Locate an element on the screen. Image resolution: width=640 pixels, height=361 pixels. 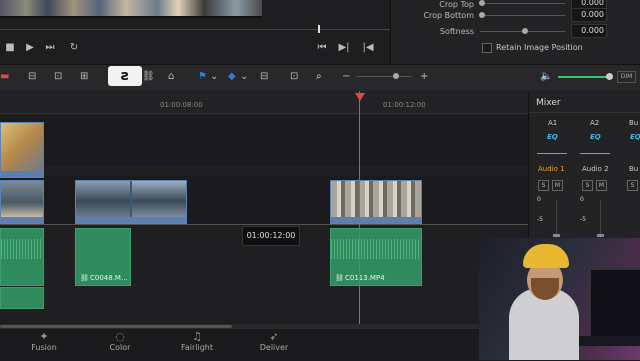
playhead-handle is located at coordinates (360, 97).